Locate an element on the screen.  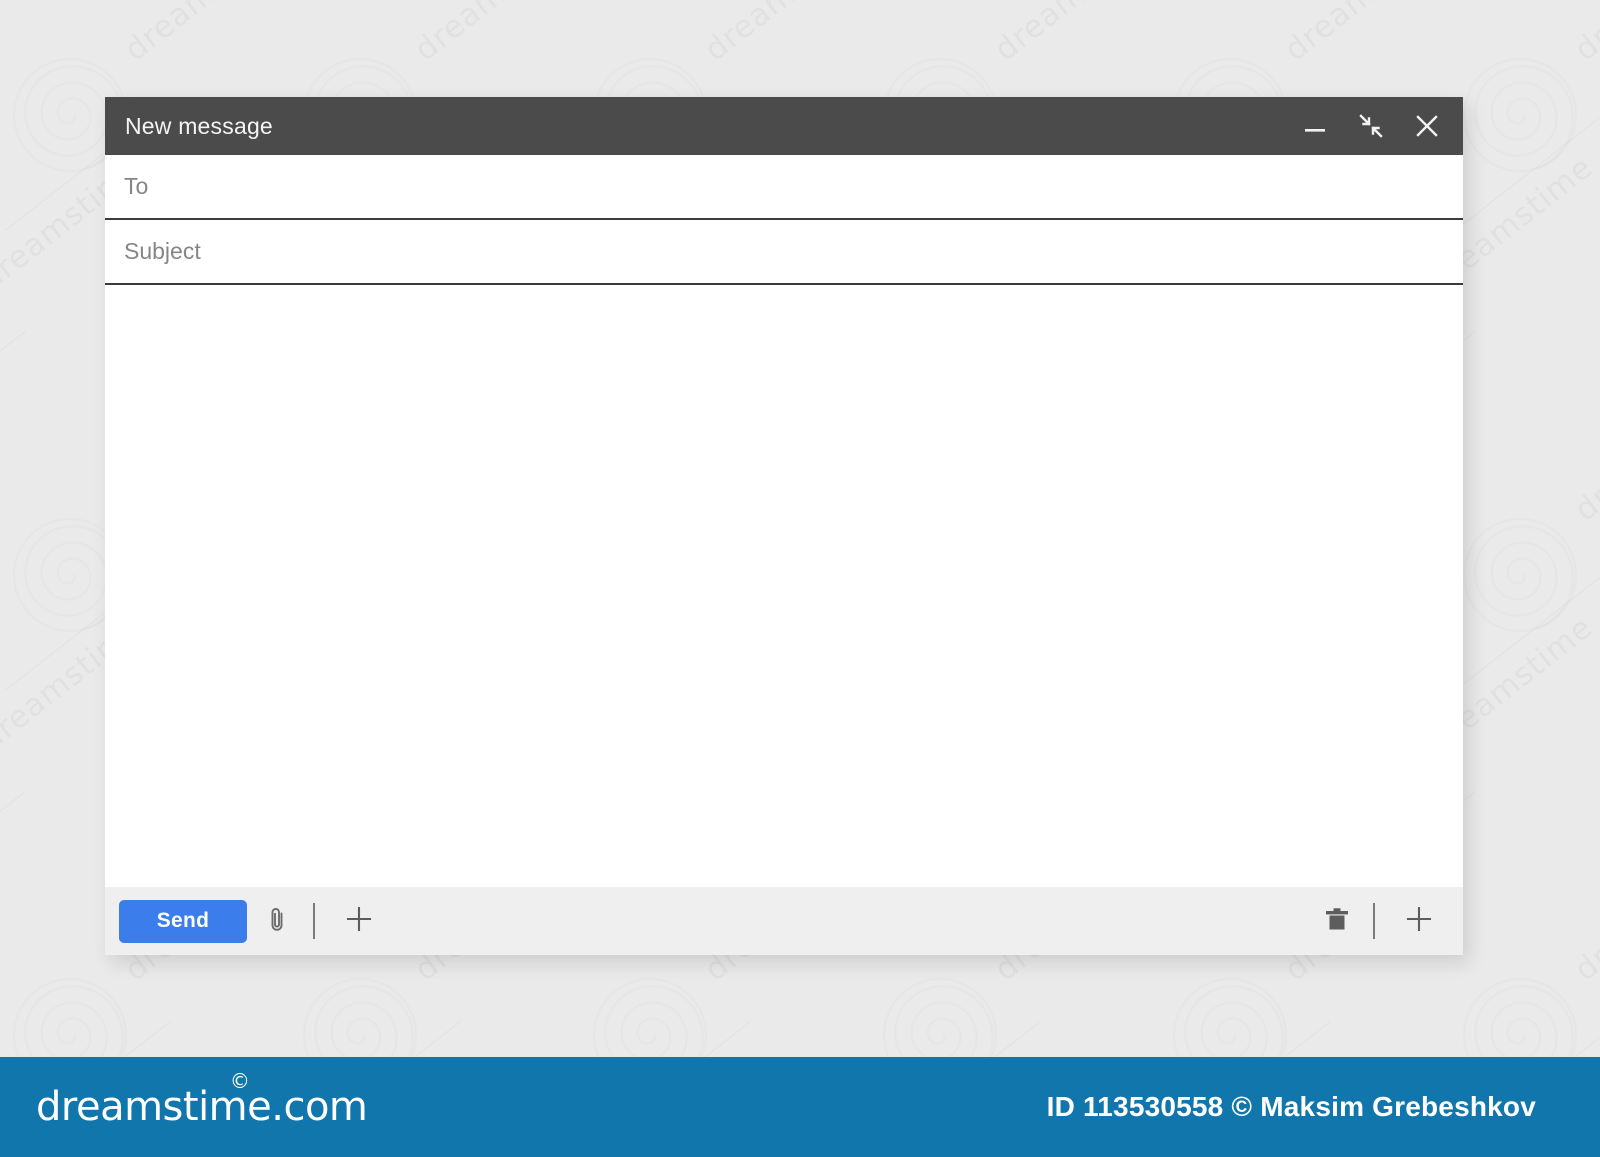
page-title: New message is located at coordinates (199, 125).